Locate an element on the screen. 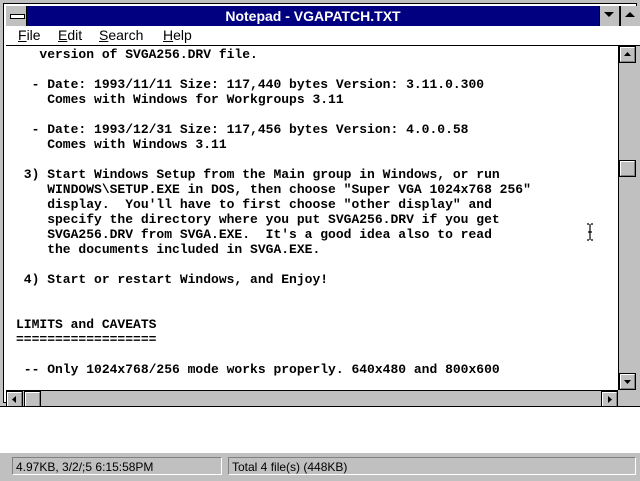  vertical-scroll-thumb is located at coordinates (627, 168).